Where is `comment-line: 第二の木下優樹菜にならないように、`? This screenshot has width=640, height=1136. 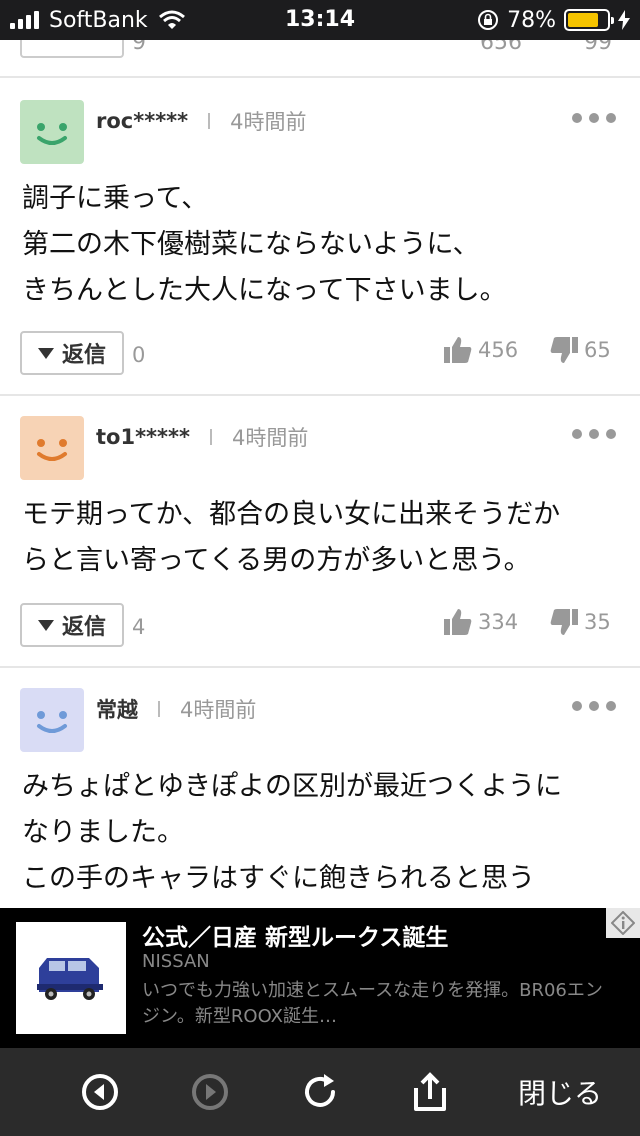
comment-line: 第二の木下優樹菜にならないように、 is located at coordinates (251, 244).